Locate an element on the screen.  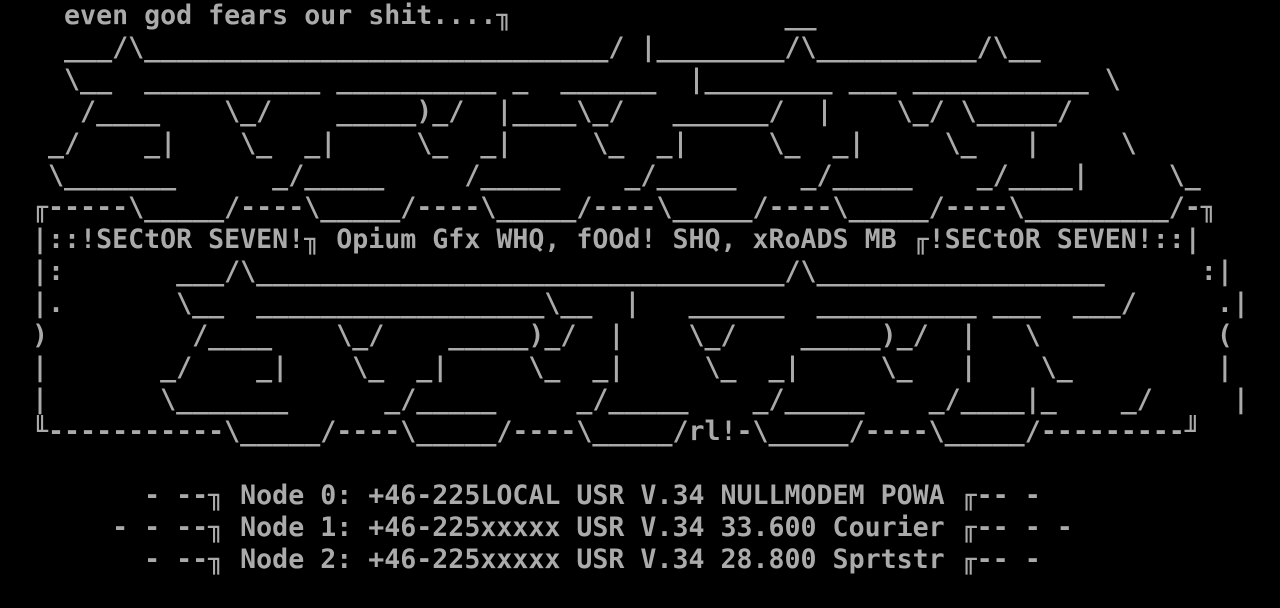
logo-line-4: _/ _| \_ _| \_ _| \_ _| \_ _| \_ | \ is located at coordinates (568, 143).